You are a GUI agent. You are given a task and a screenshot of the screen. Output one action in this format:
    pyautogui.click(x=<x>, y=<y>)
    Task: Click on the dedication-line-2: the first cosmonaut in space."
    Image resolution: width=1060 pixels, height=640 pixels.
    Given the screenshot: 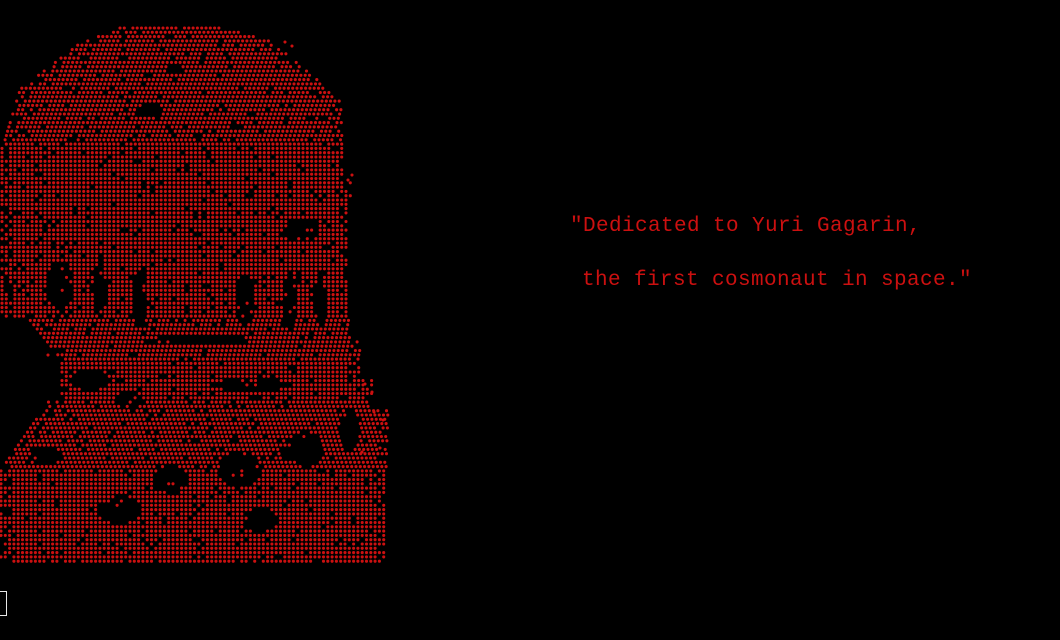 What is the action you would take?
    pyautogui.click(x=777, y=280)
    